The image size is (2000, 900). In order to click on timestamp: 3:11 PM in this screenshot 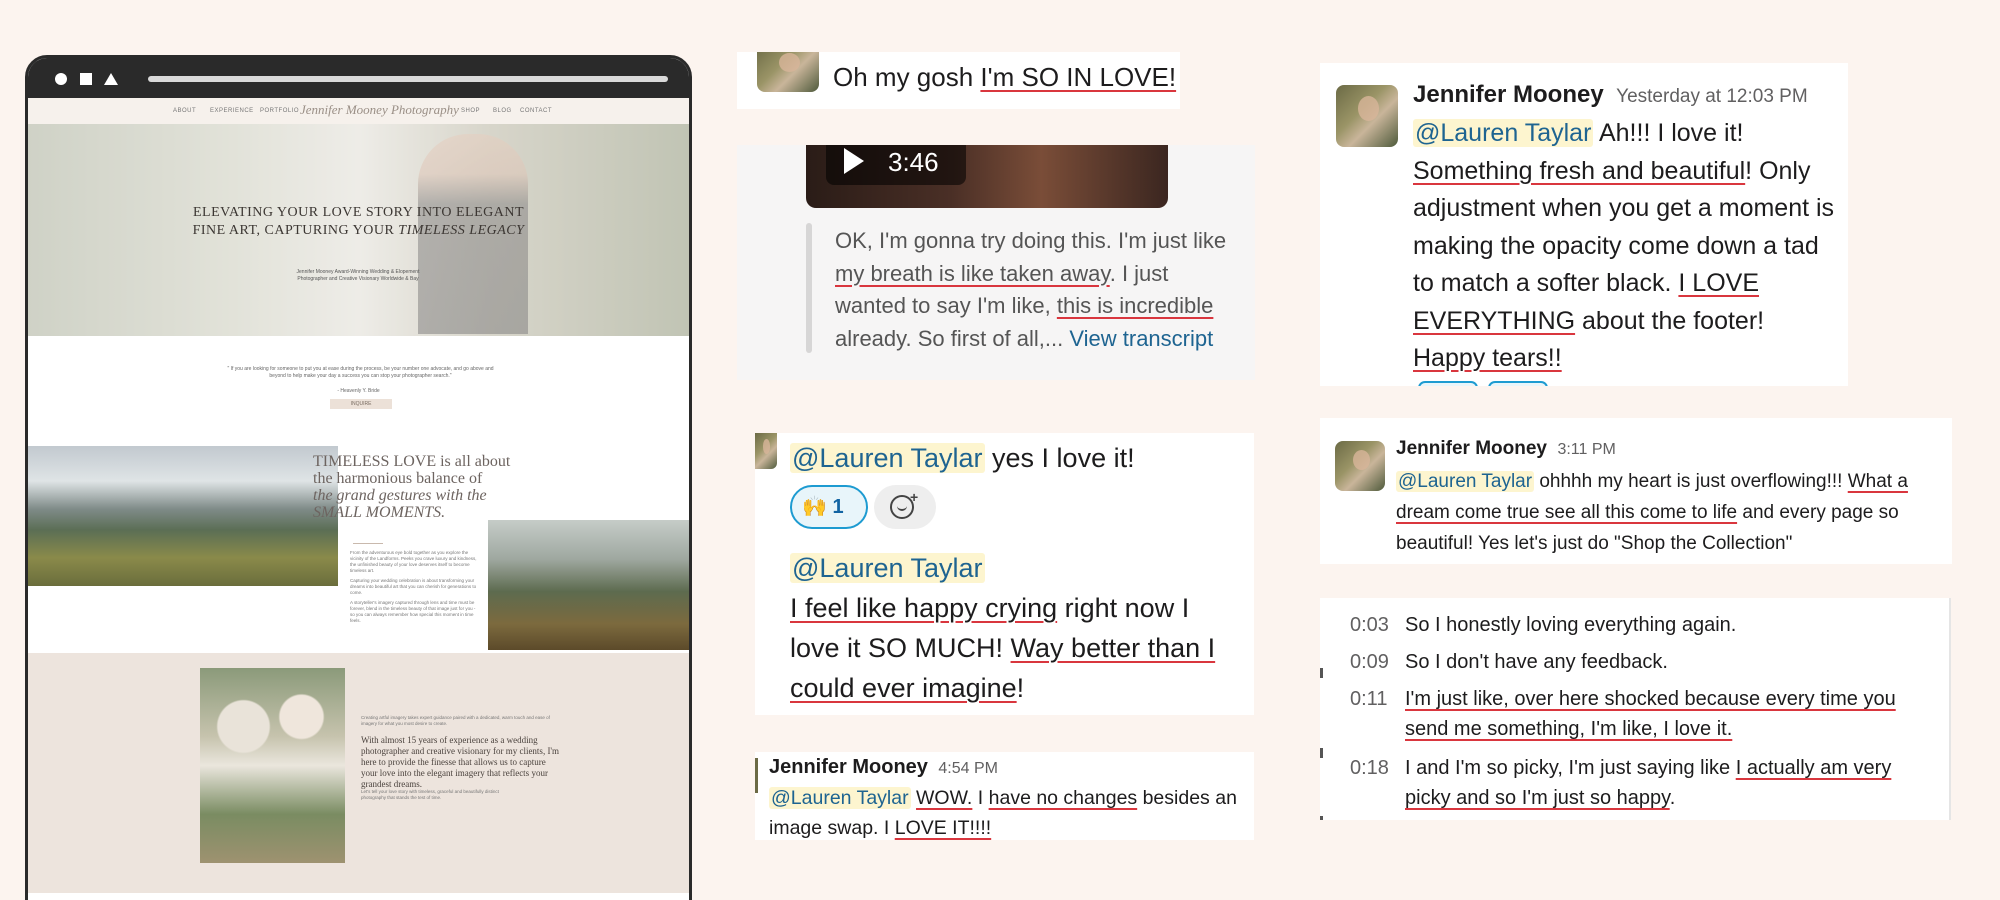, I will do `click(1586, 449)`.